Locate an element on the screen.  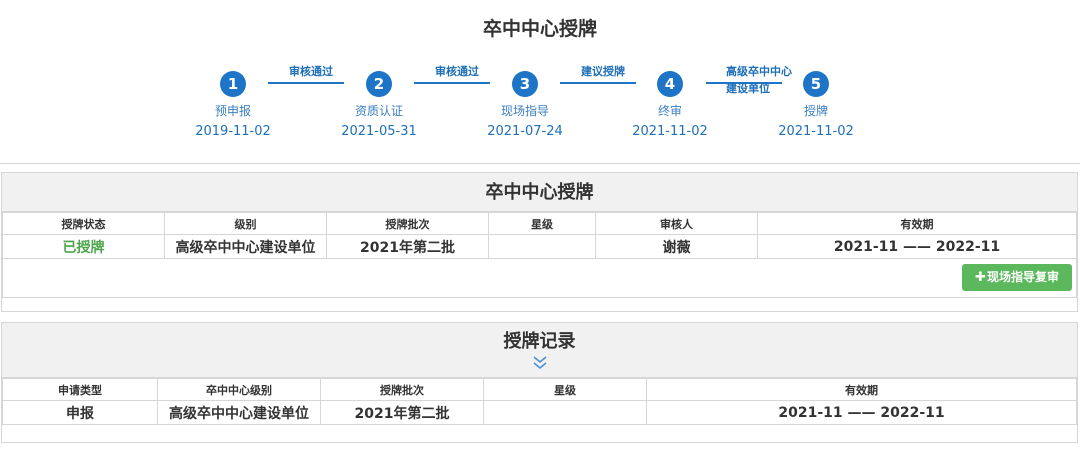
connector-label-1: 审核通过 is located at coordinates (311, 71).